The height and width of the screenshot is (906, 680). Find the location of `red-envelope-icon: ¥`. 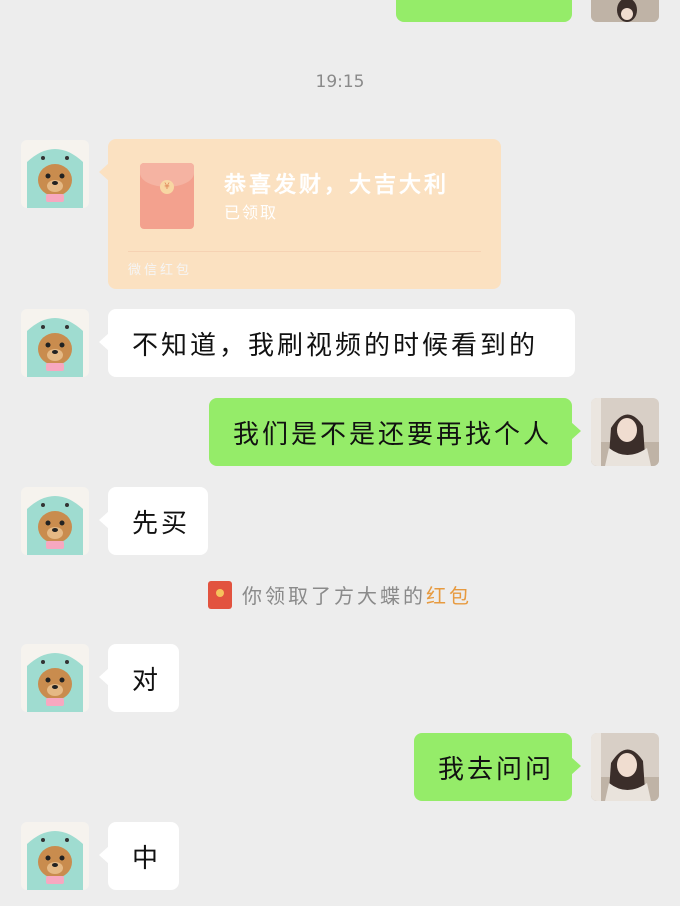

red-envelope-icon: ¥ is located at coordinates (167, 196).